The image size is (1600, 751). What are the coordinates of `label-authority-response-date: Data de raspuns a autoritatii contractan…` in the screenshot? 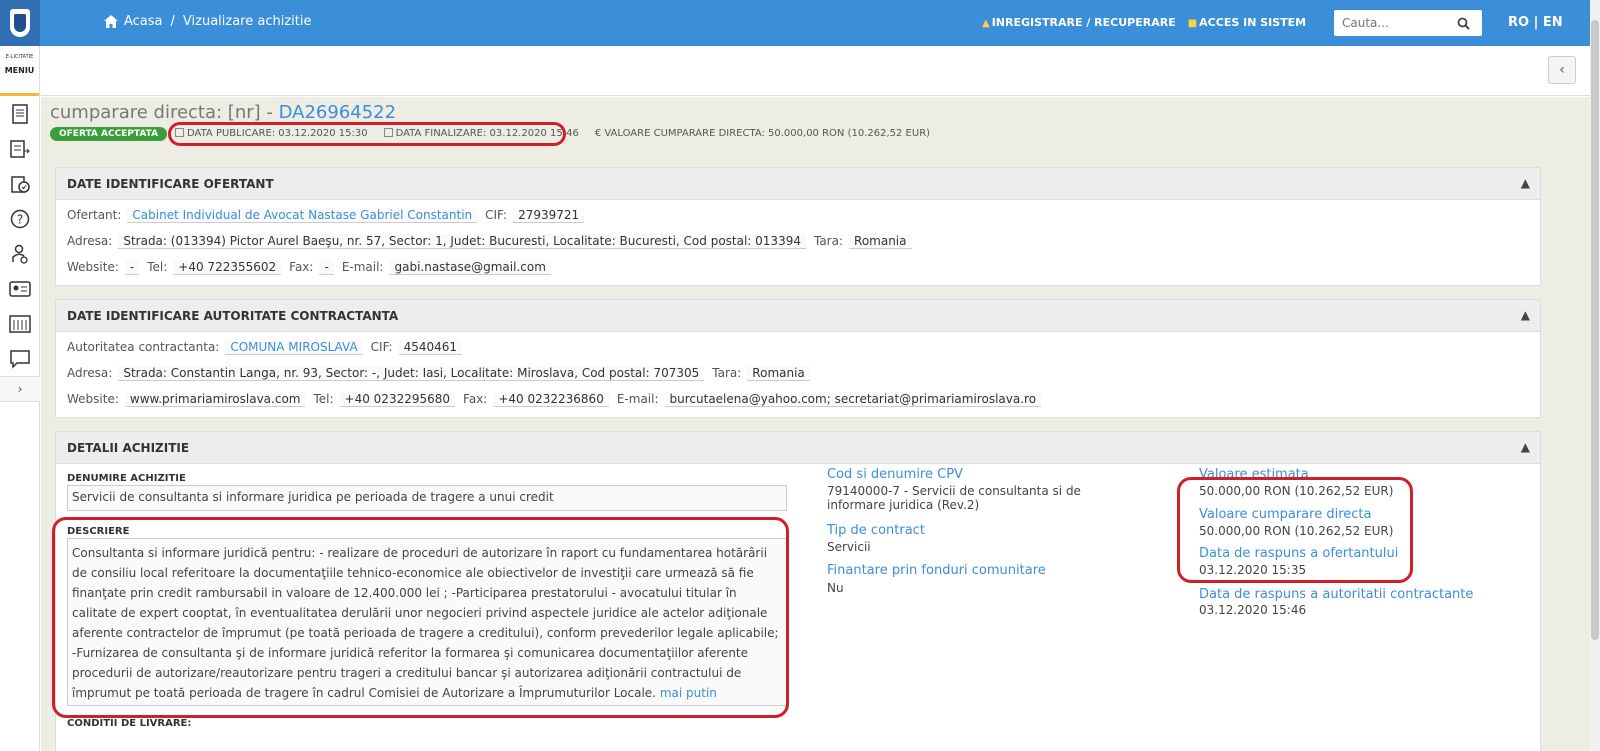 It's located at (1336, 594).